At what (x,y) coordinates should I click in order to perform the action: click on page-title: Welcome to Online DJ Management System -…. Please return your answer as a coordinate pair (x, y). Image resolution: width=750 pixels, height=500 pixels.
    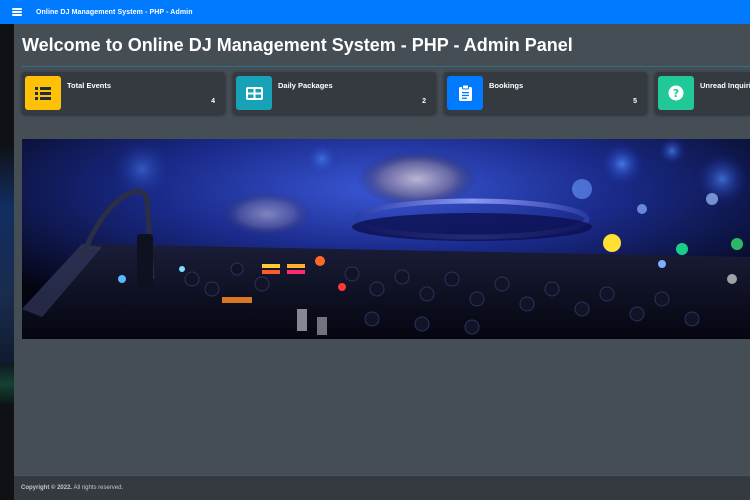
    Looking at the image, I should click on (297, 45).